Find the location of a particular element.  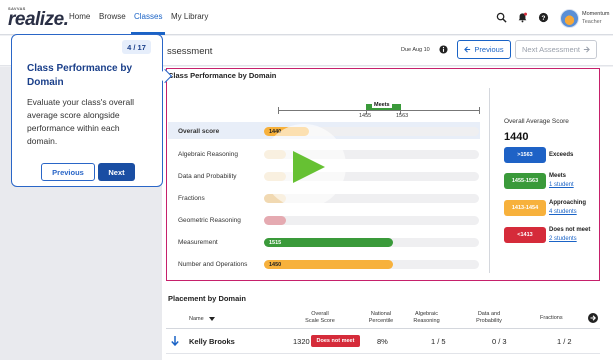

legend-meets-name: Meets is located at coordinates (558, 176).